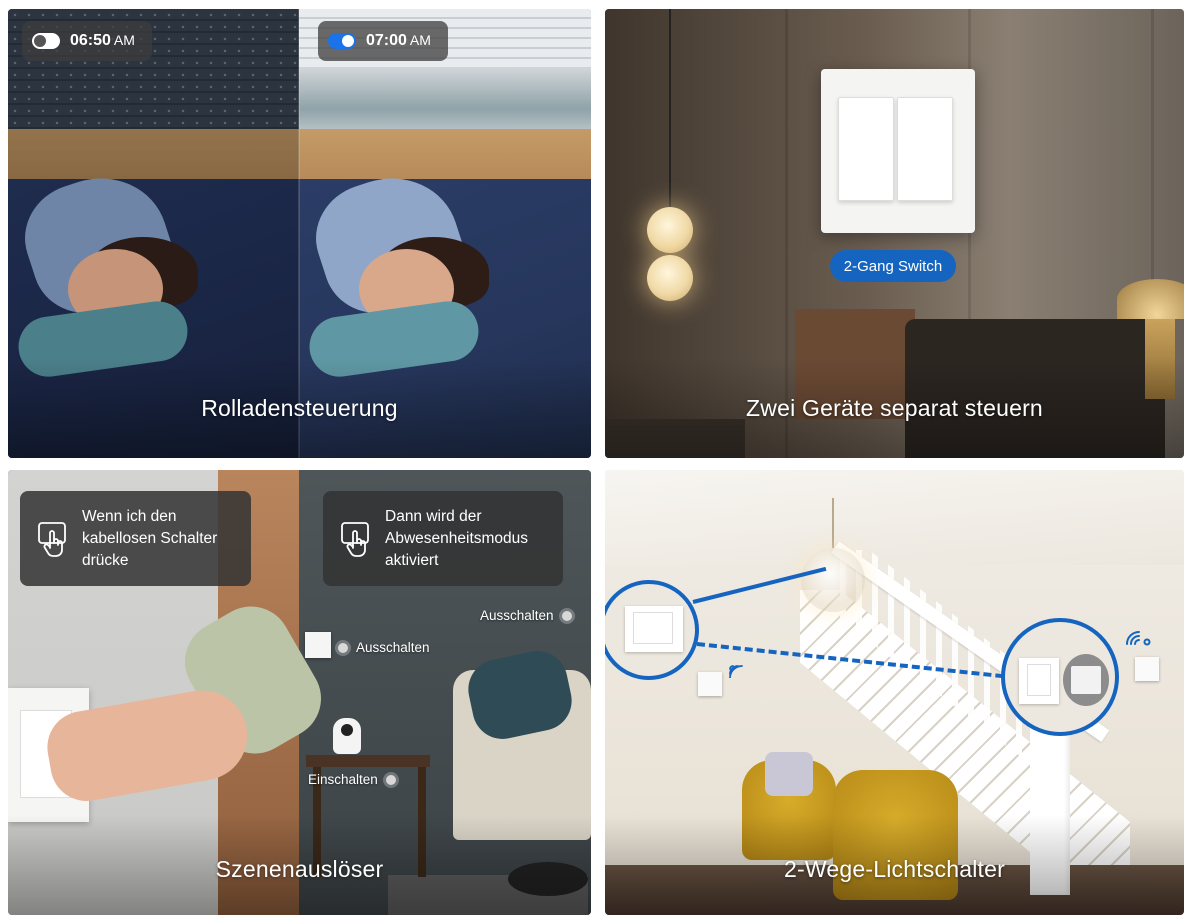 Image resolution: width=1184 pixels, height=915 pixels. What do you see at coordinates (654, 629) in the screenshot?
I see `wireless-switch` at bounding box center [654, 629].